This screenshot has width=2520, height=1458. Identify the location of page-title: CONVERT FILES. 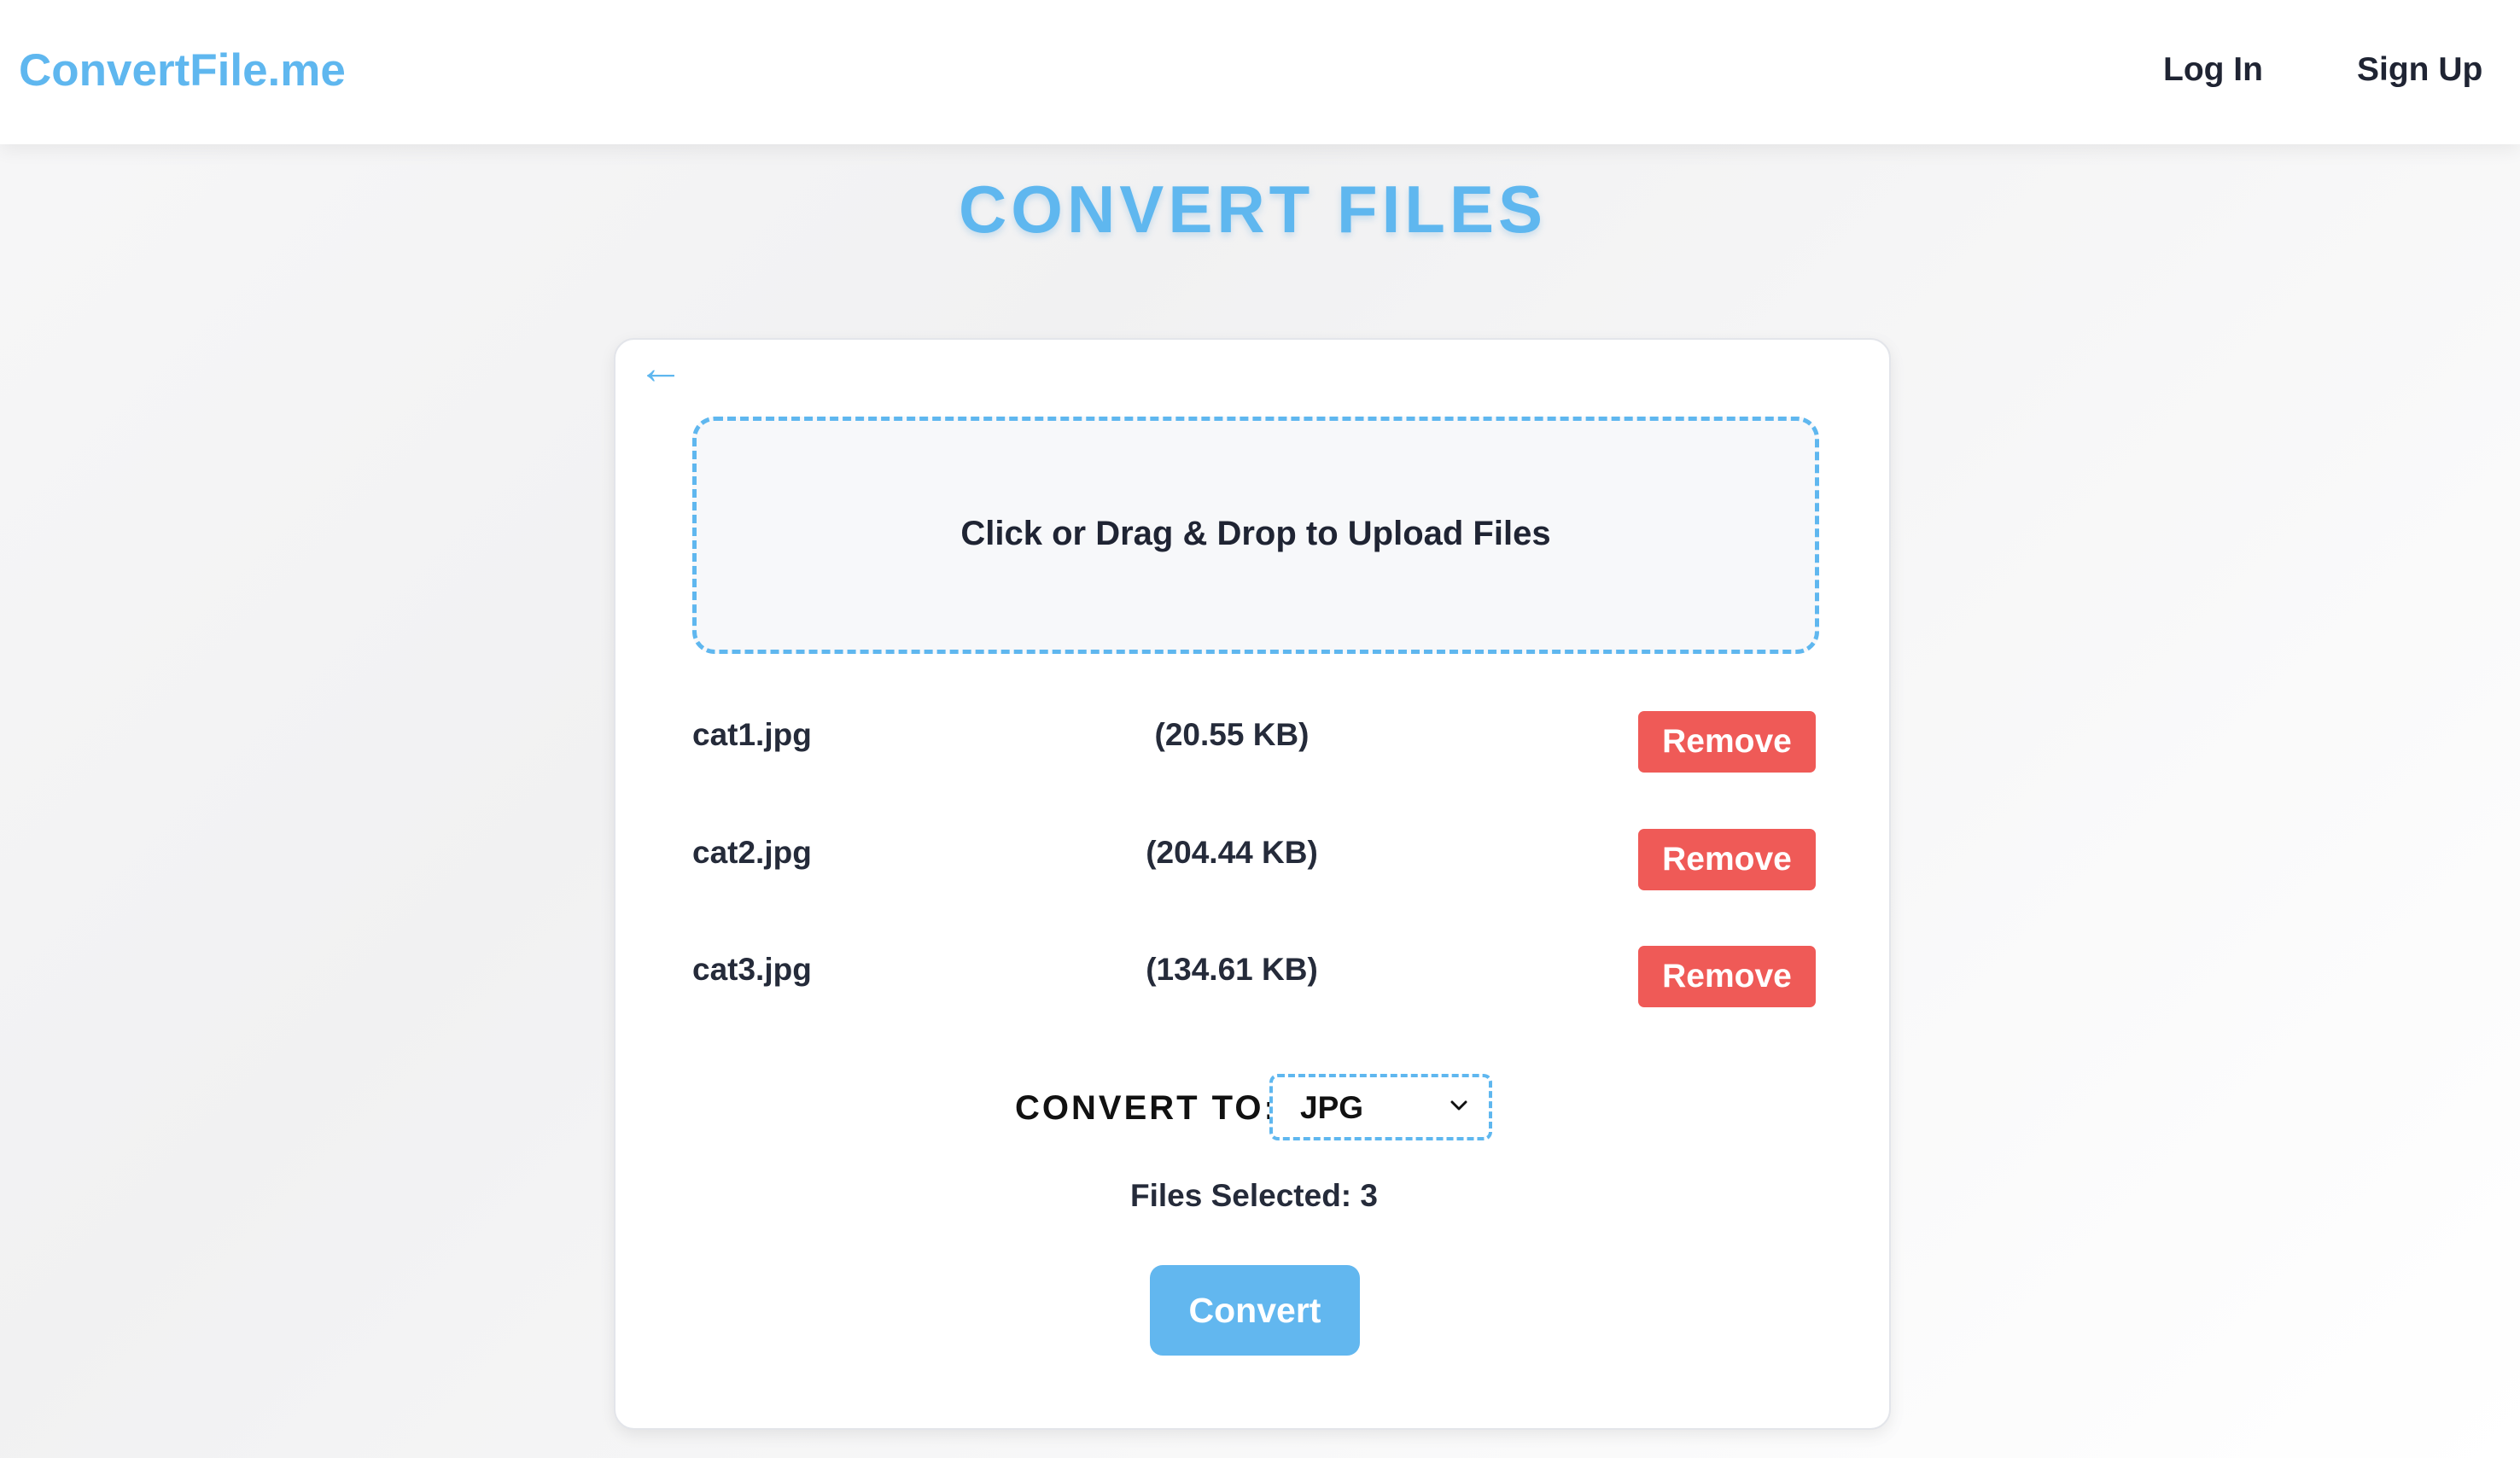
(1253, 209).